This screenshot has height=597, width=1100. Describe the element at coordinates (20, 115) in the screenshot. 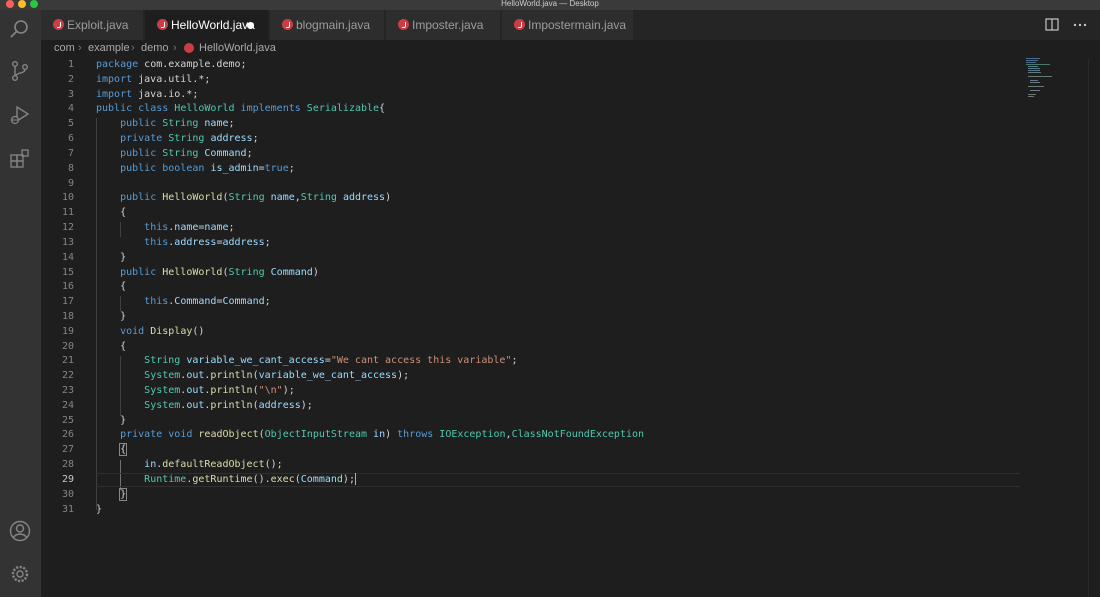

I see `run-debug-icon` at that location.